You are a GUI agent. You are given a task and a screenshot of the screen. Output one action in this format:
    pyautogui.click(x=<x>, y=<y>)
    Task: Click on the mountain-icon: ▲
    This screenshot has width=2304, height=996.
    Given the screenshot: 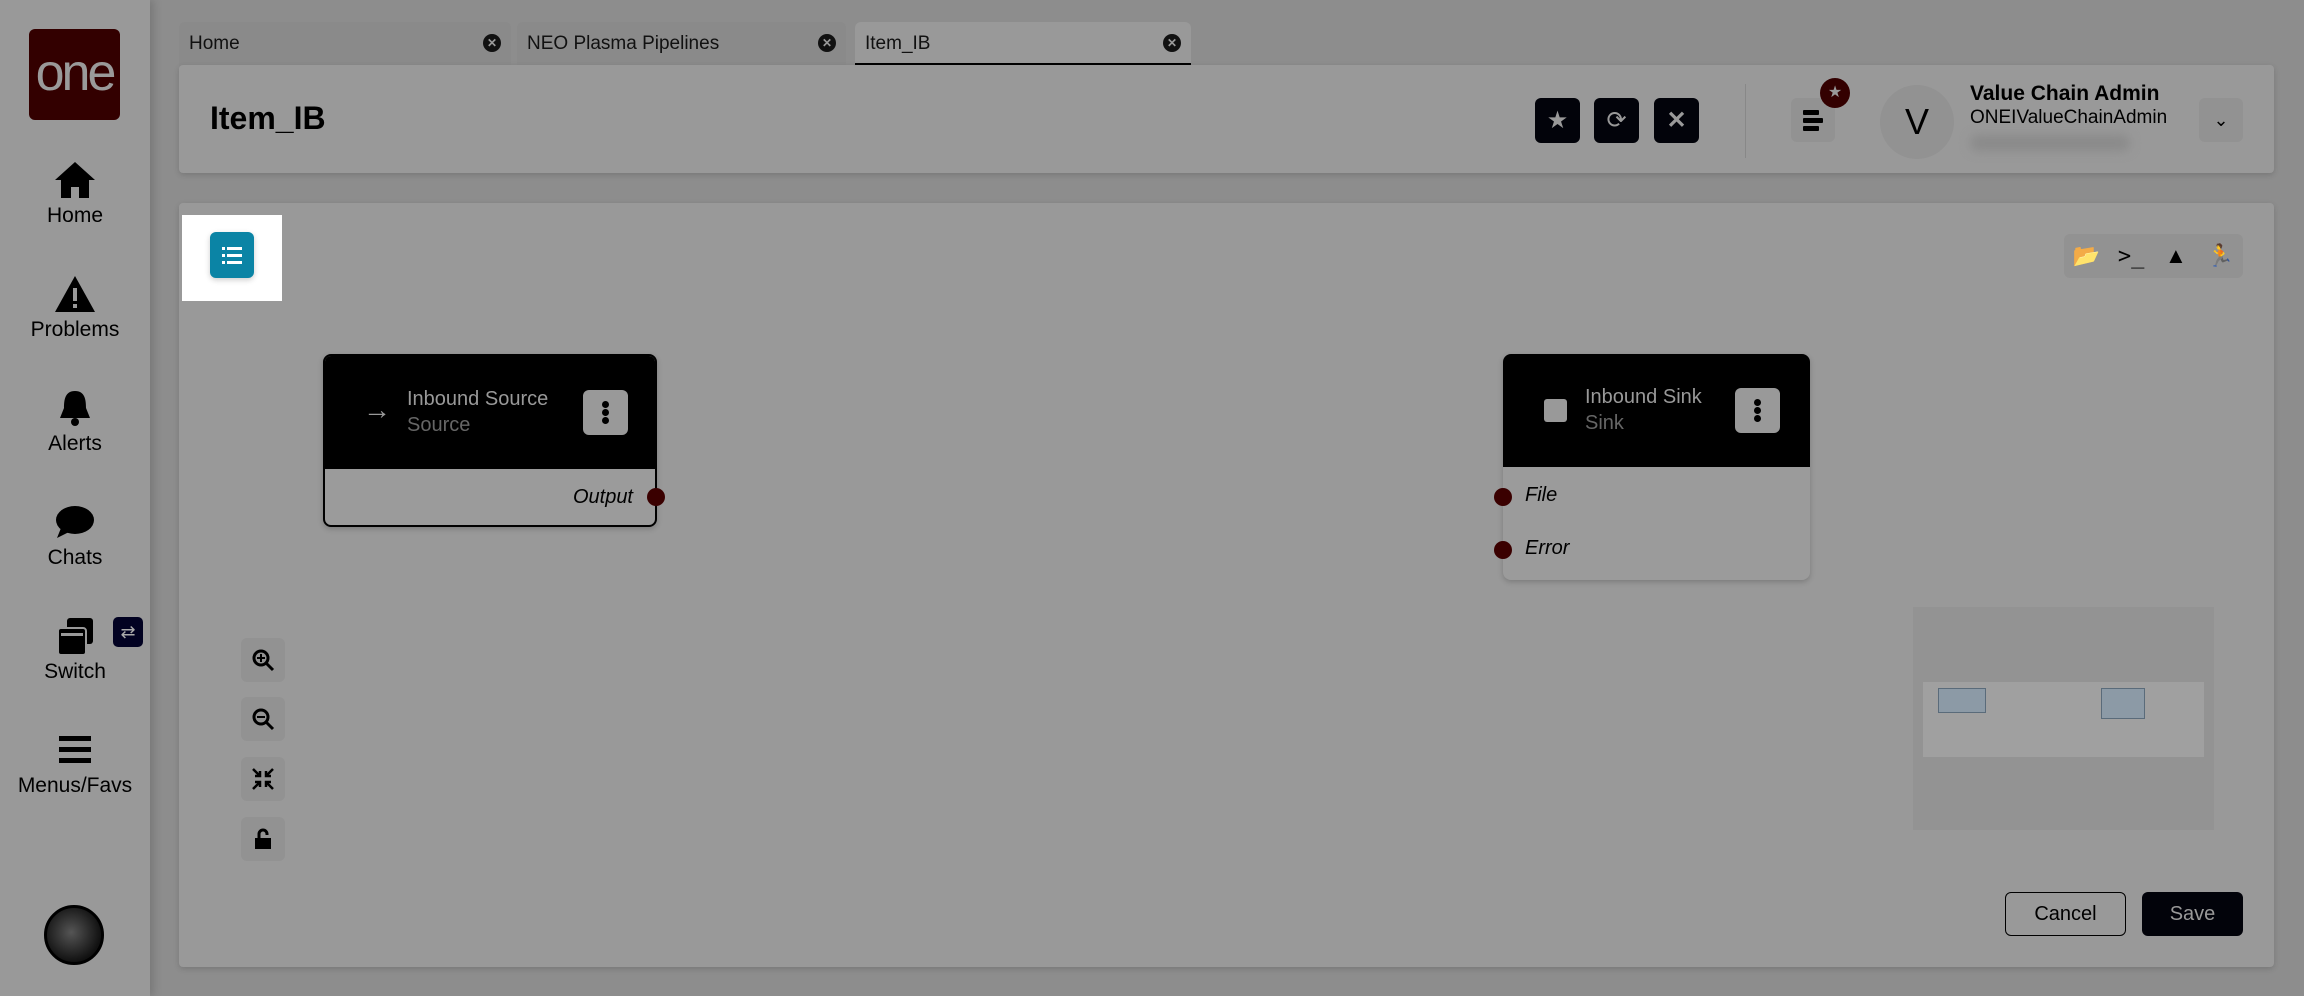 What is the action you would take?
    pyautogui.click(x=2176, y=256)
    